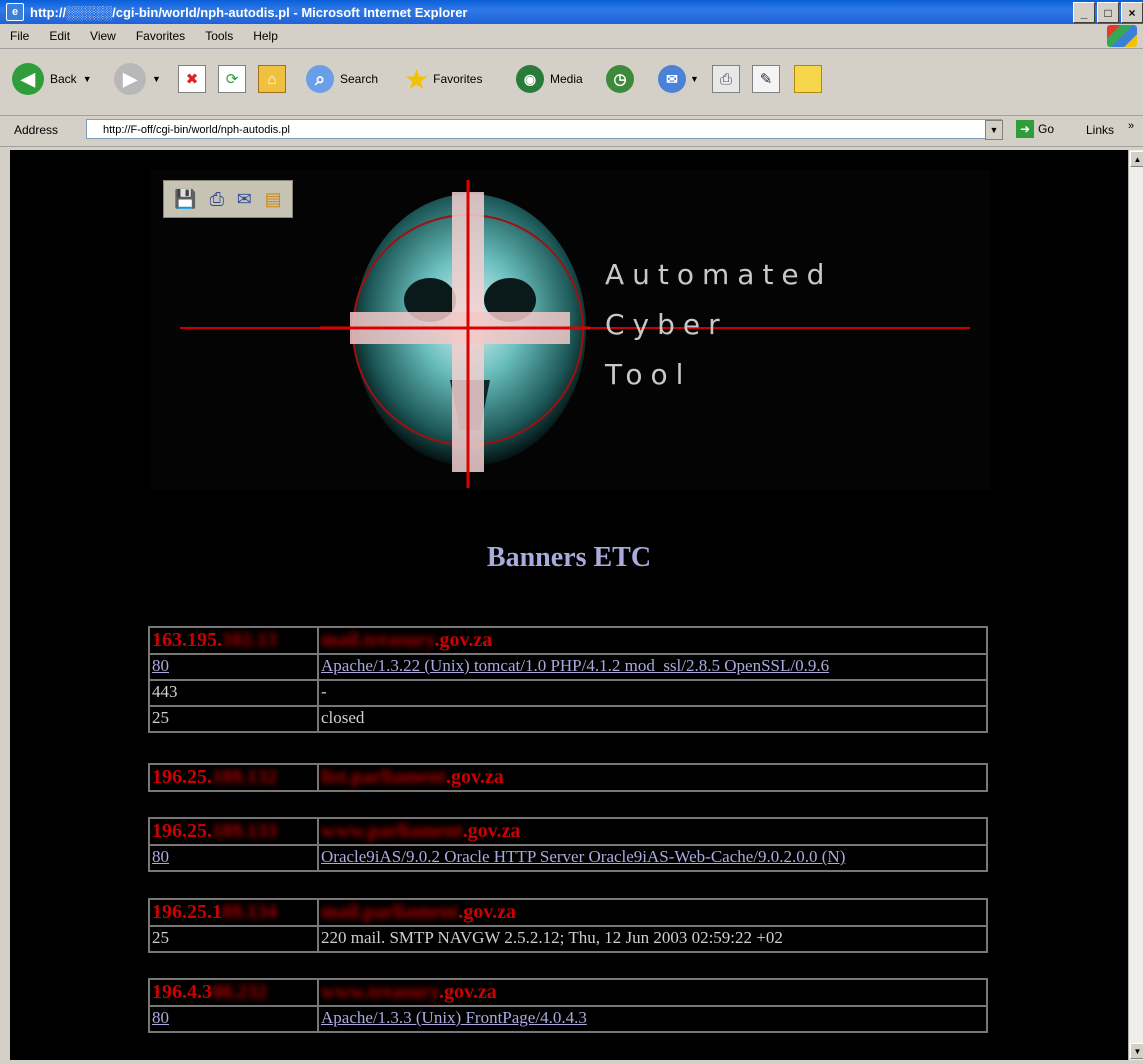  I want to click on banner-line-cyber: Cyber, so click(666, 324).